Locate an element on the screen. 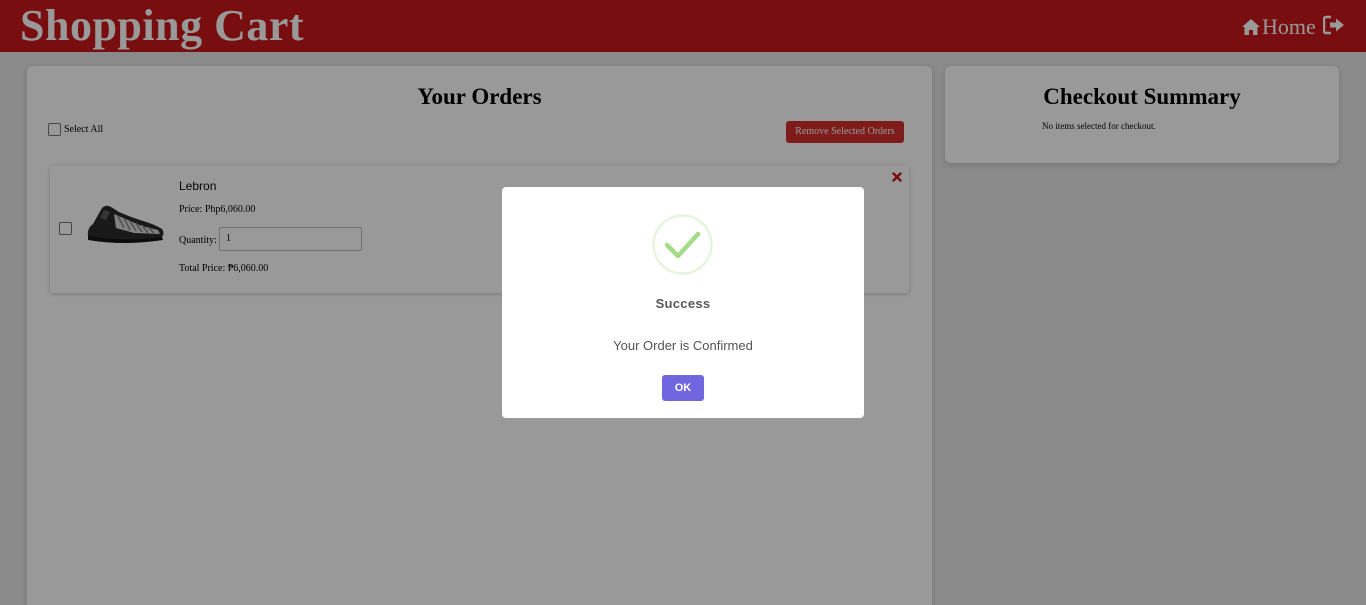 The width and height of the screenshot is (1366, 605). dialog-title: Success is located at coordinates (683, 303).